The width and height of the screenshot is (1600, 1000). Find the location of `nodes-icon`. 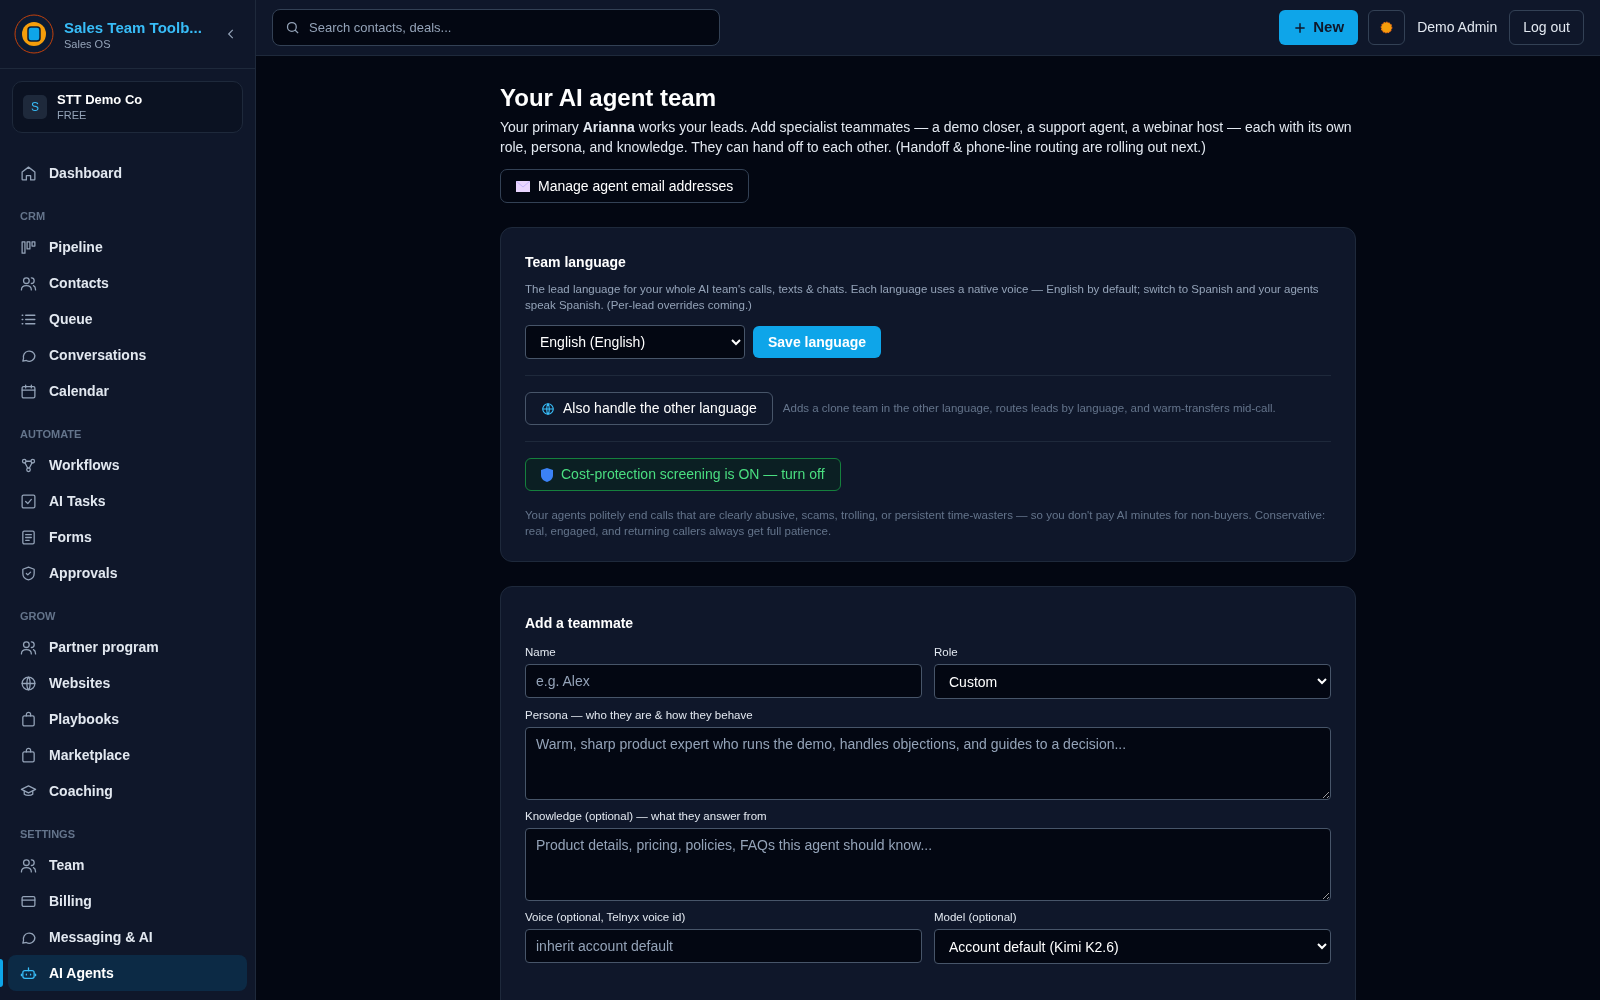

nodes-icon is located at coordinates (28, 465).